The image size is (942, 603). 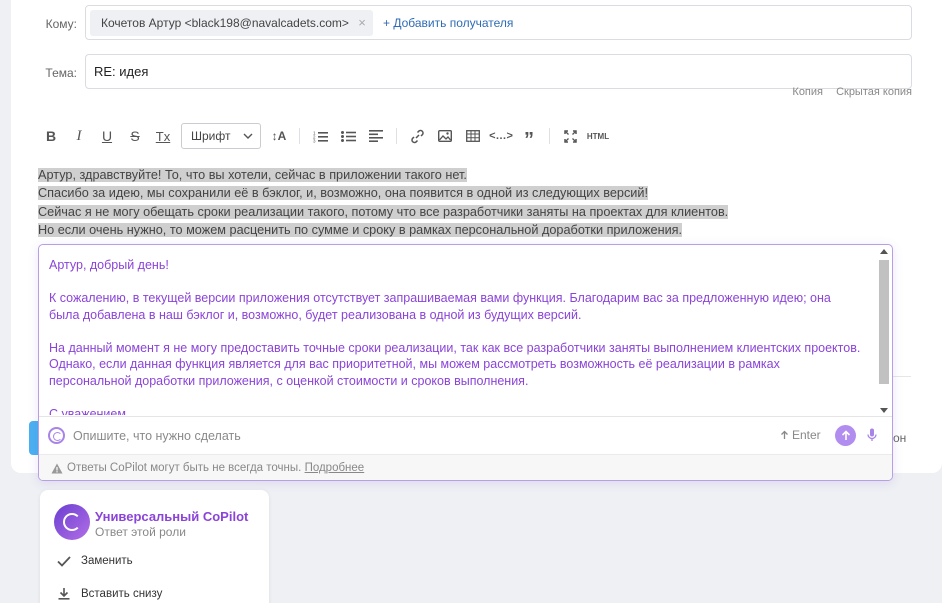 What do you see at coordinates (902, 376) in the screenshot?
I see `divider` at bounding box center [902, 376].